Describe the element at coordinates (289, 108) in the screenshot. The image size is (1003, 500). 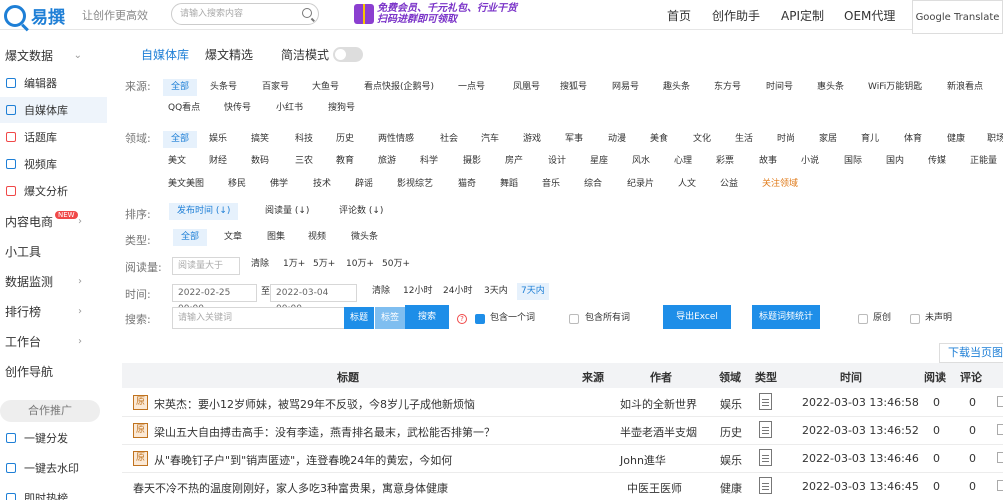
I see `source-option: 小红书` at that location.